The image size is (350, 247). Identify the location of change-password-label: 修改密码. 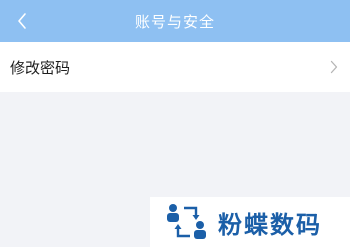
(40, 67).